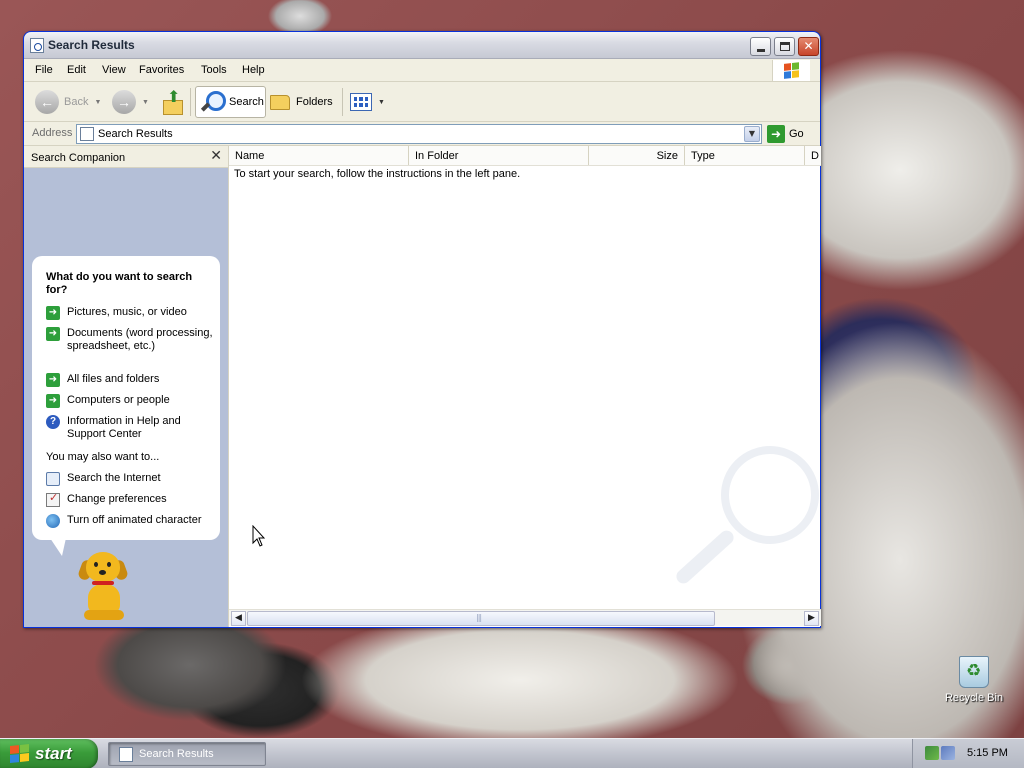 The image size is (1024, 768). Describe the element at coordinates (97, 102) in the screenshot. I see `back-dropdown-icon: ▼` at that location.